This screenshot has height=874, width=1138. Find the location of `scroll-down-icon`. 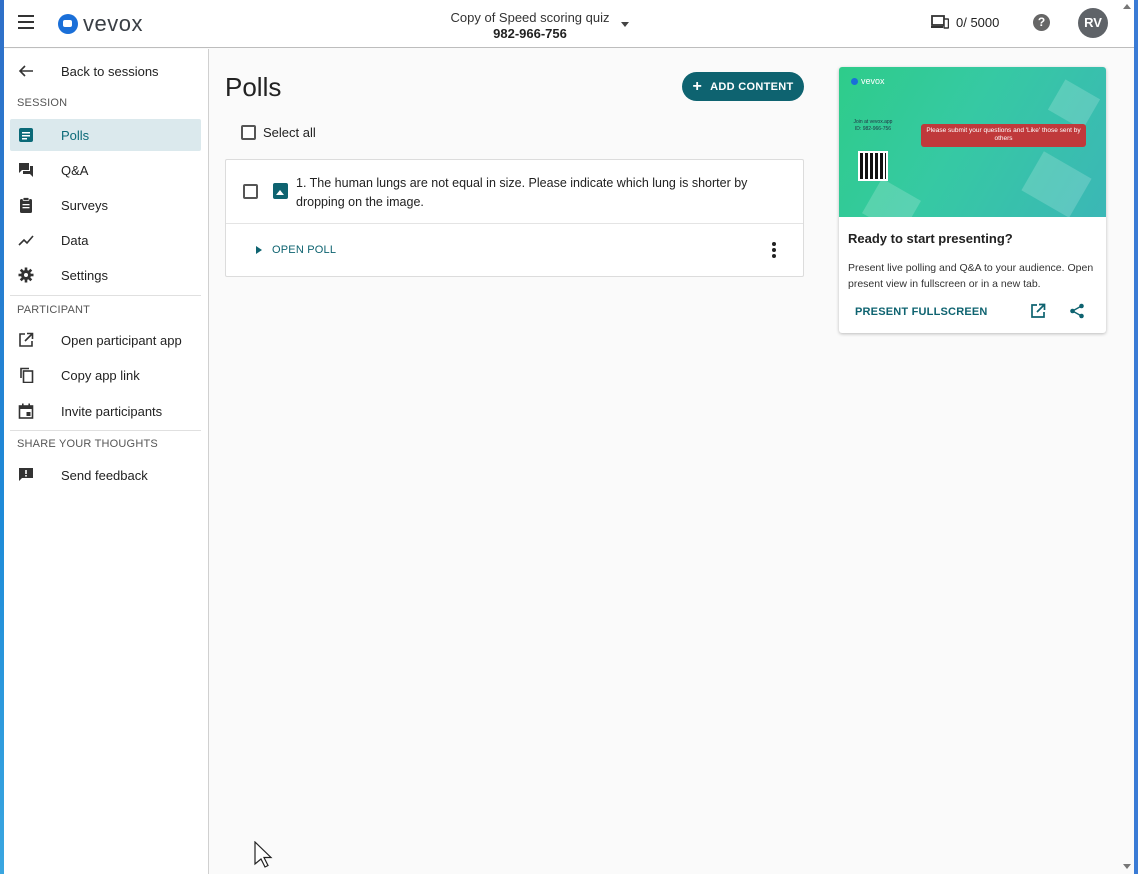

scroll-down-icon is located at coordinates (1127, 866).